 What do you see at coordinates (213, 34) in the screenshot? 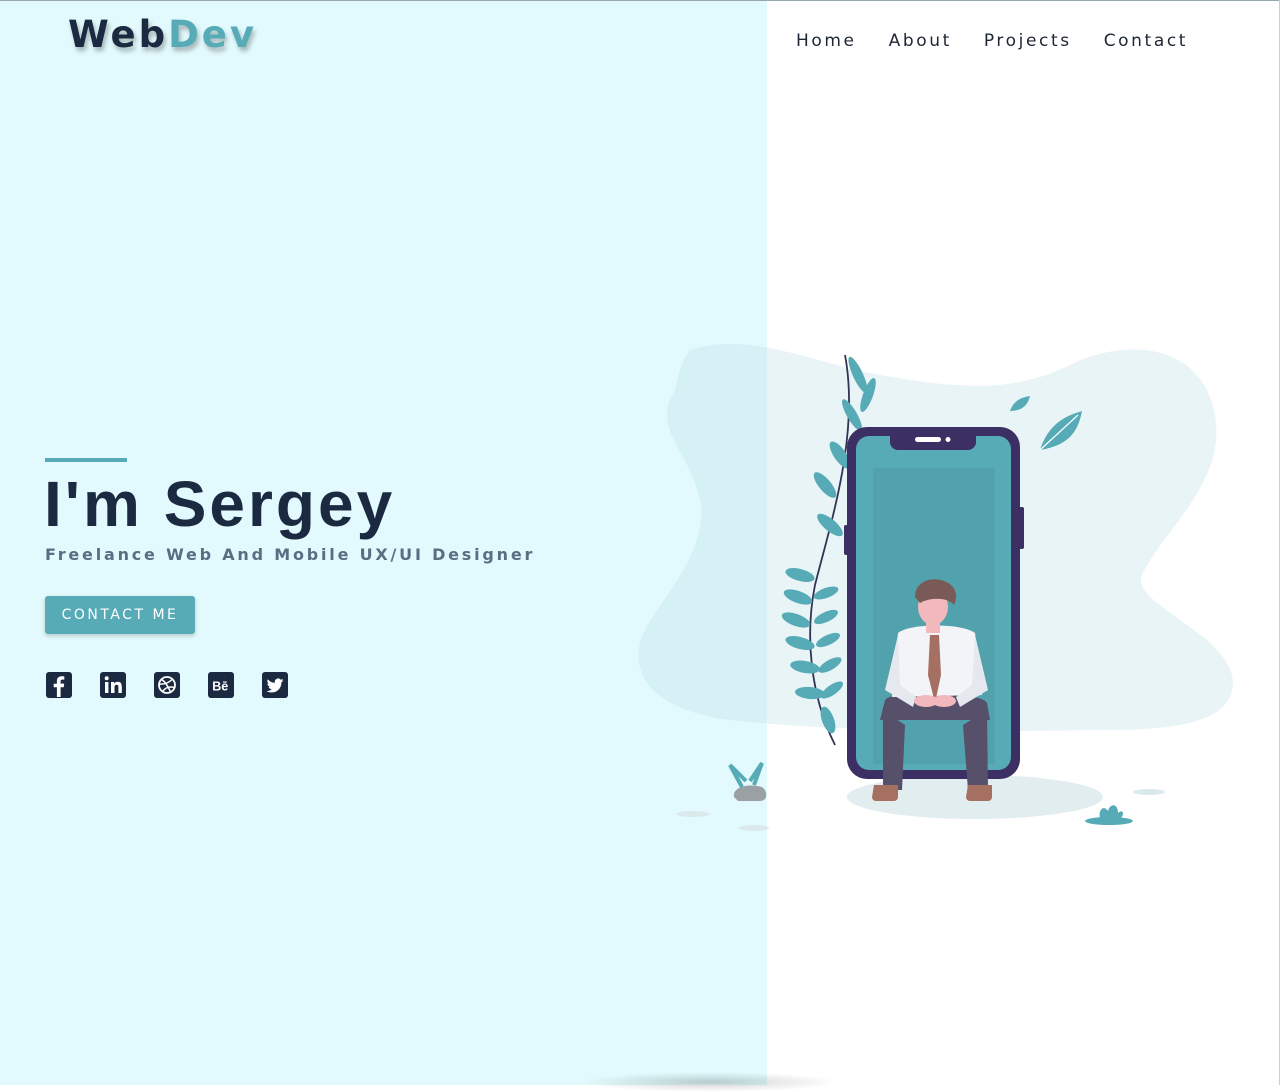
I see `brand-logo-part2: Dev` at bounding box center [213, 34].